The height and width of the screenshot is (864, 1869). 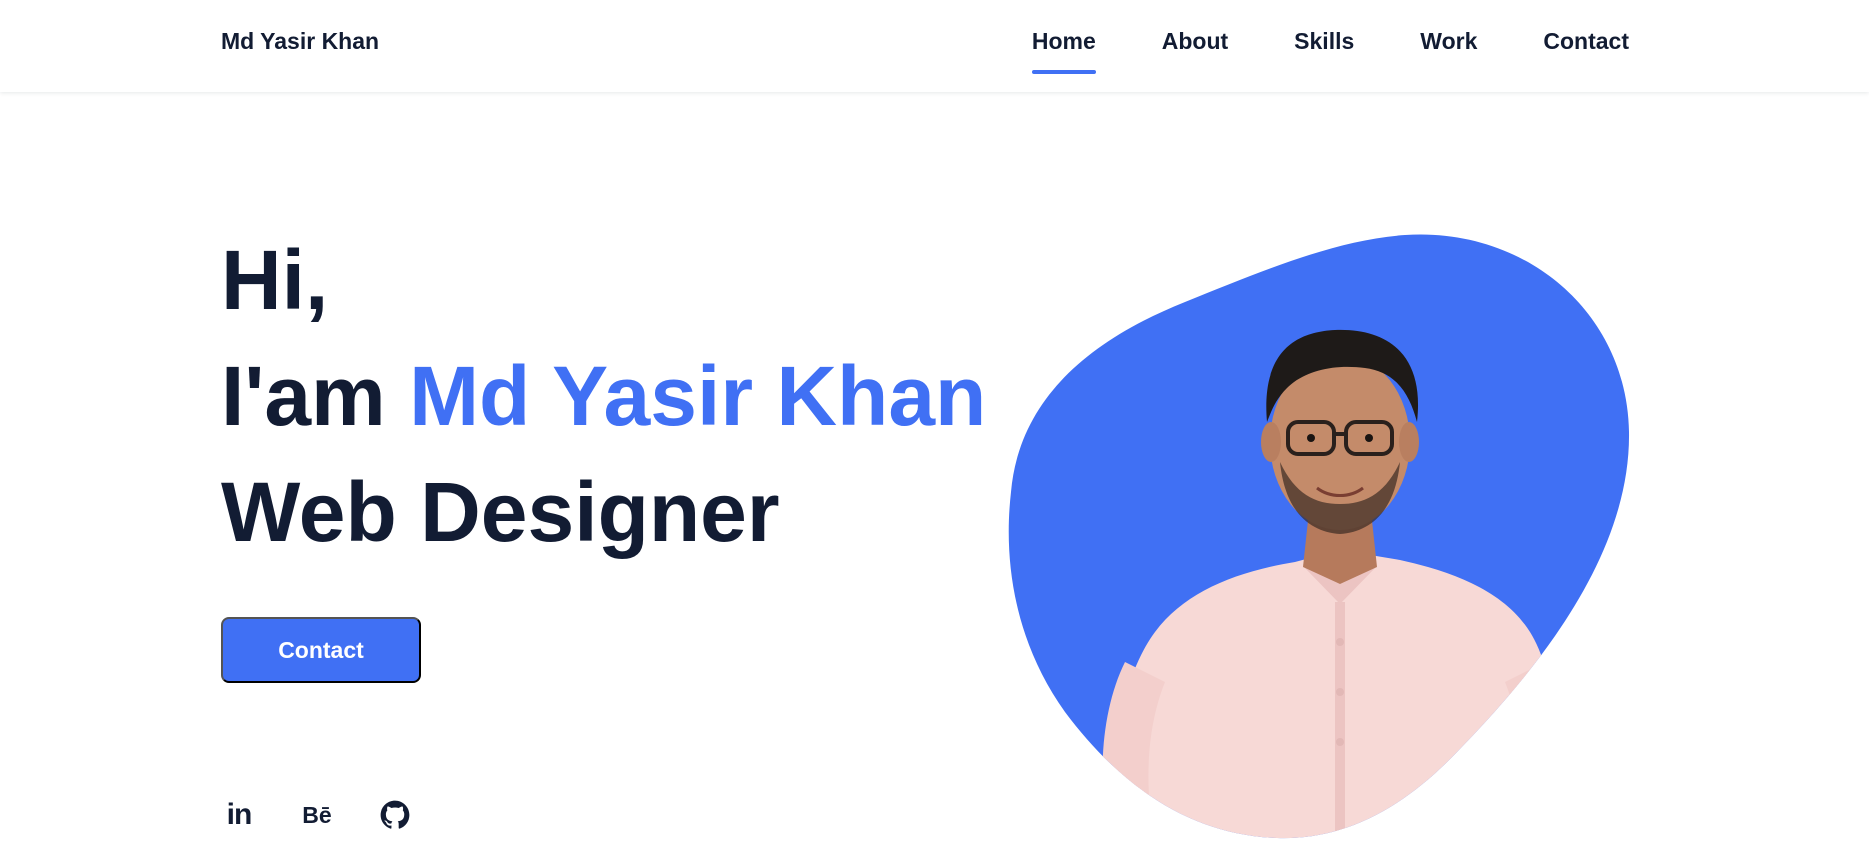 I want to click on linkedin-label: in, so click(x=239, y=814).